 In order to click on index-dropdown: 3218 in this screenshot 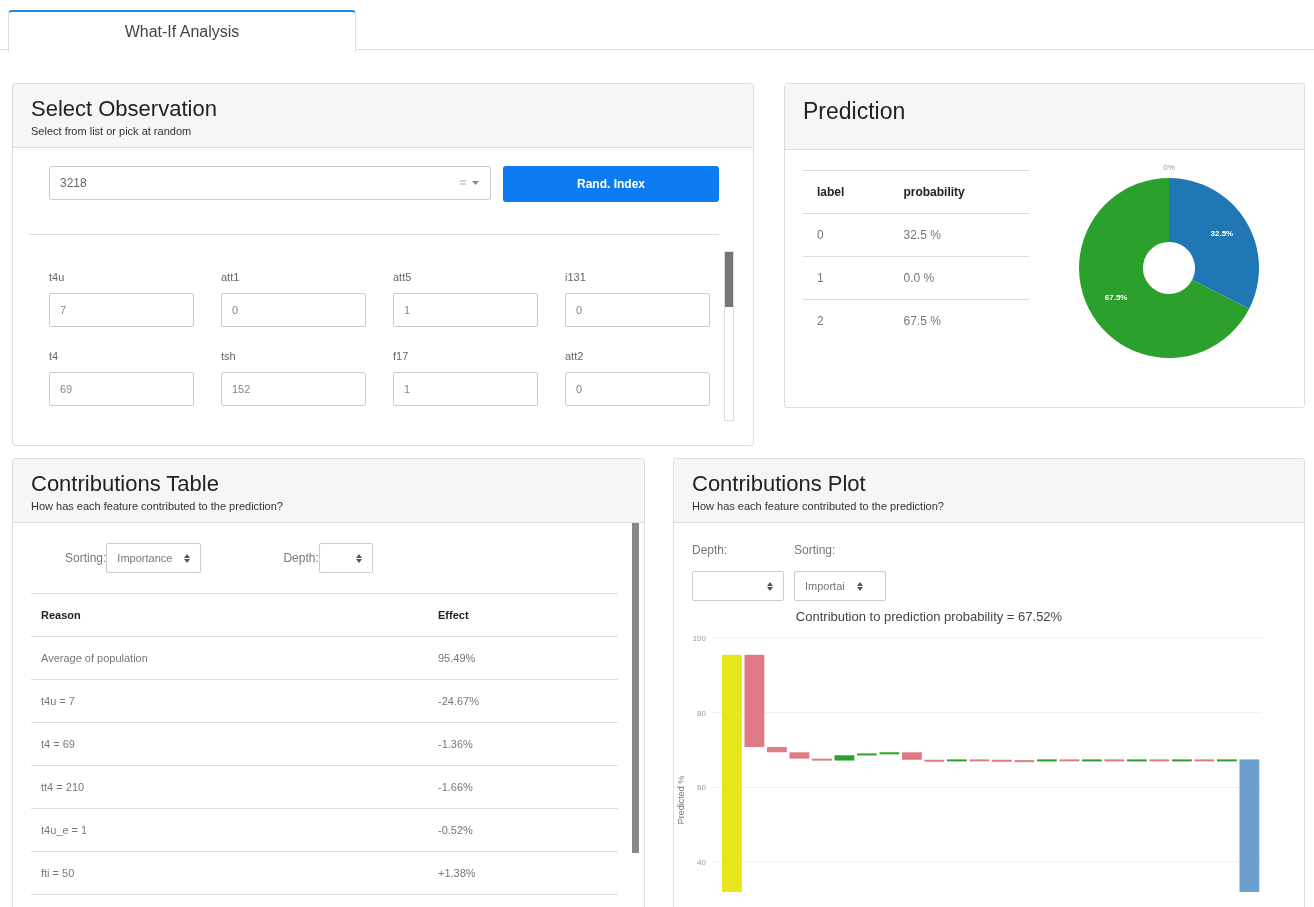, I will do `click(270, 183)`.